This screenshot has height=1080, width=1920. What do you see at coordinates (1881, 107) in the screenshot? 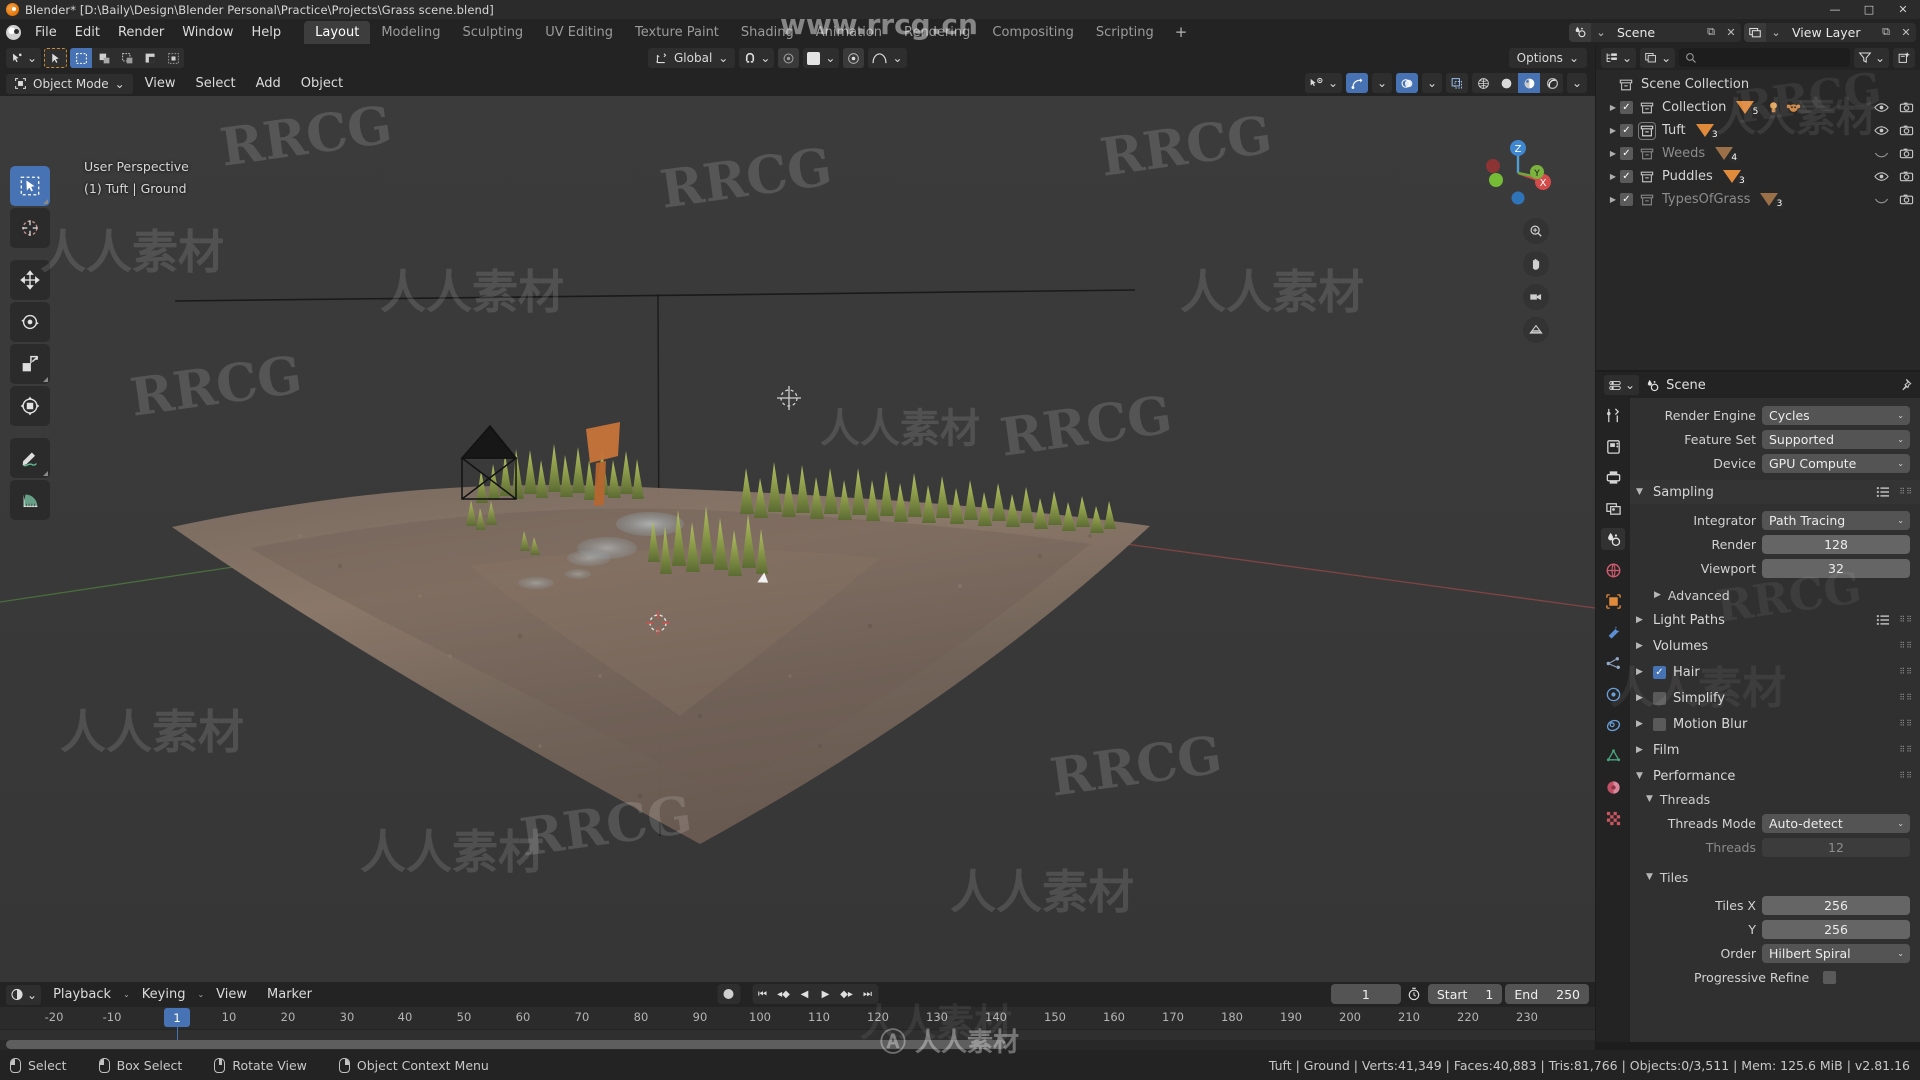
I see `eye-icon` at bounding box center [1881, 107].